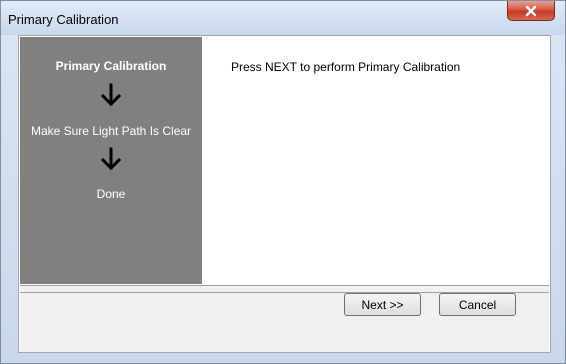 The height and width of the screenshot is (364, 566). What do you see at coordinates (111, 131) in the screenshot?
I see `step-light-path: Make Sure Light Path Is Clear` at bounding box center [111, 131].